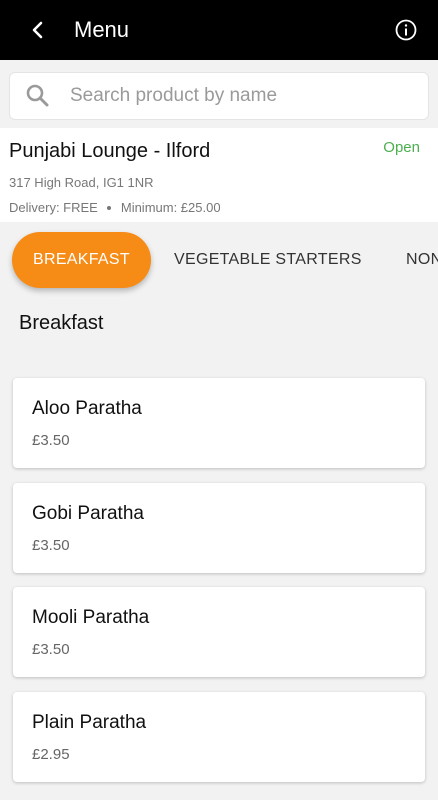  Describe the element at coordinates (37, 95) in the screenshot. I see `search-icon` at that location.